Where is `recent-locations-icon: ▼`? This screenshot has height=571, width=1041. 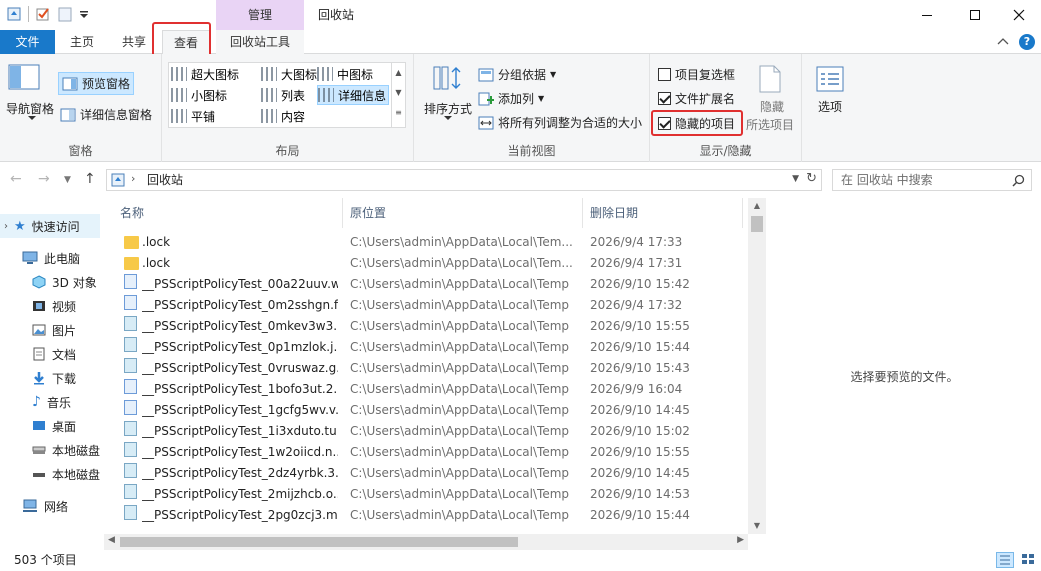 recent-locations-icon: ▼ is located at coordinates (67, 180).